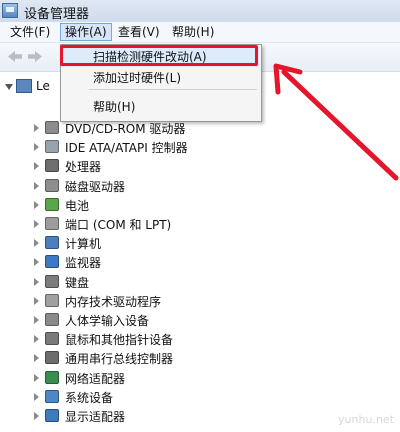  Describe the element at coordinates (200, 223) in the screenshot. I see `tree-row: 端口 (COM 和 LPT)` at that location.